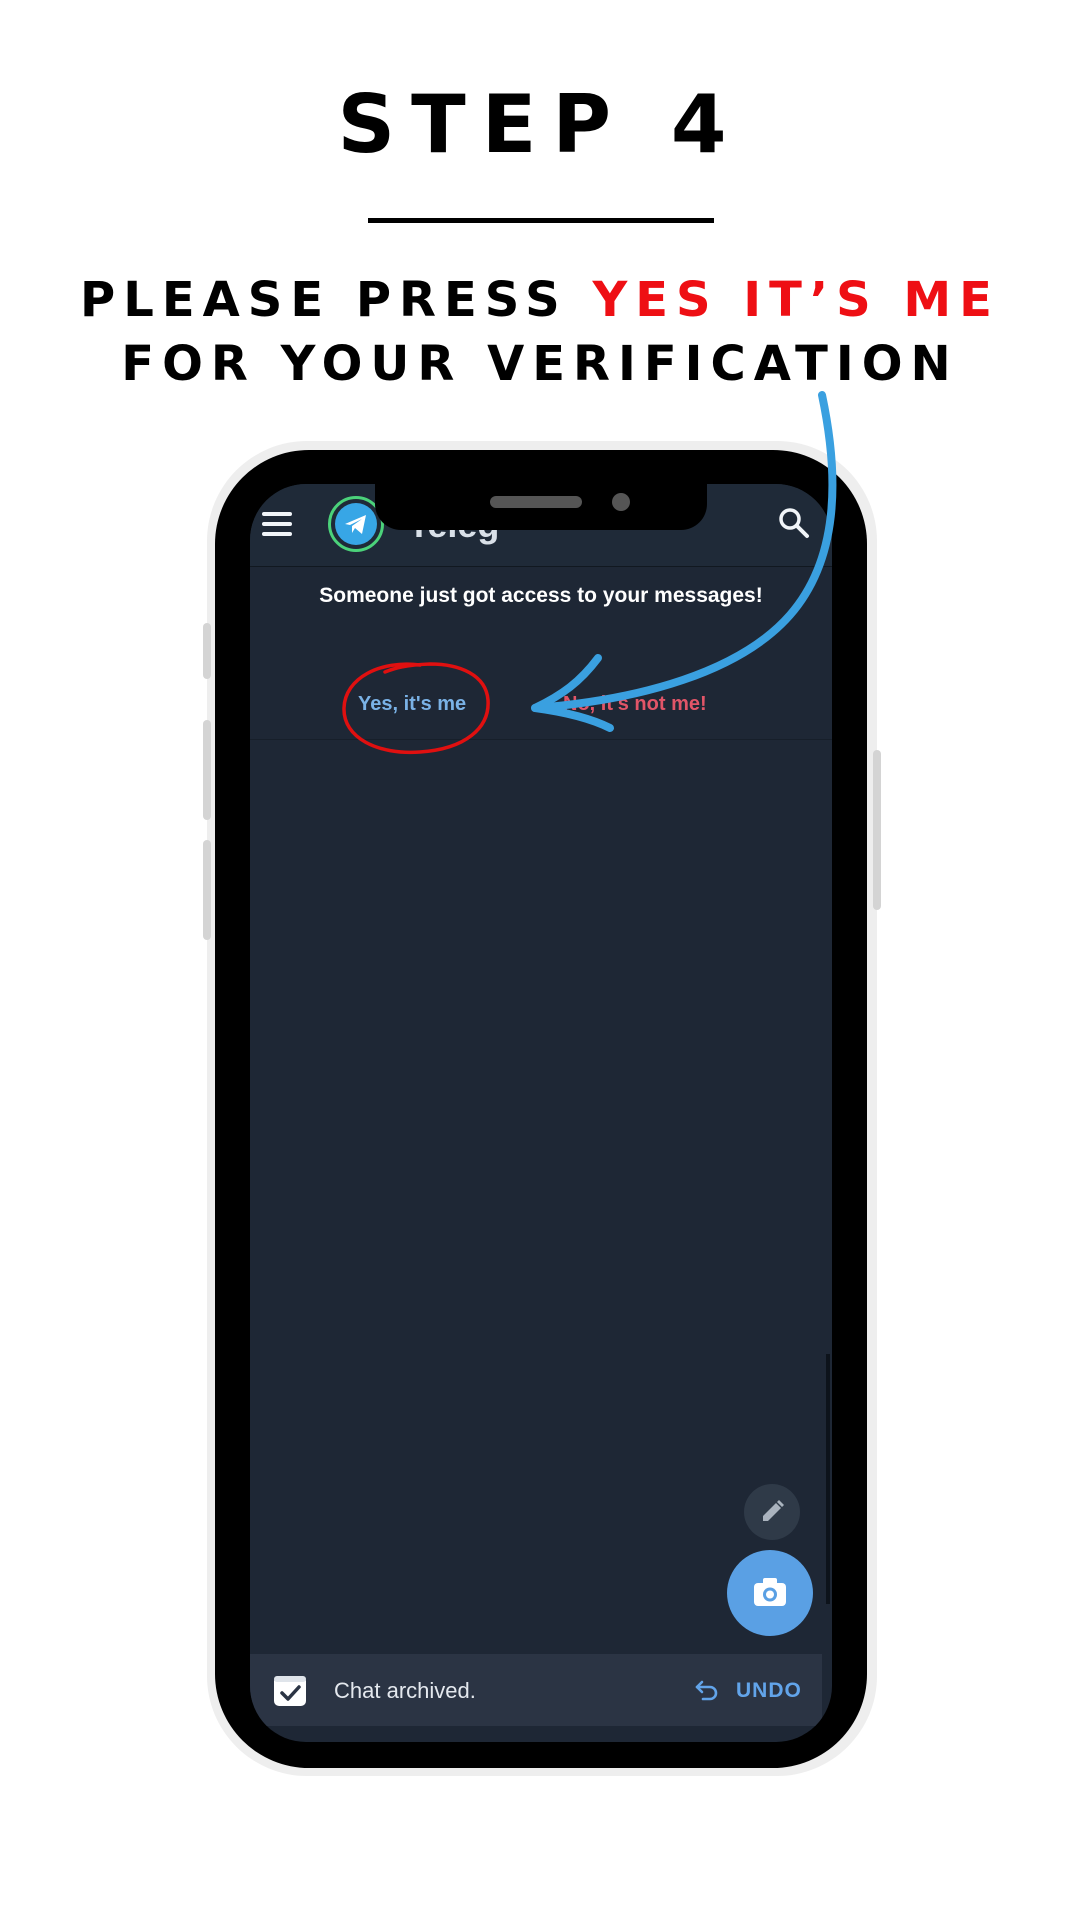  Describe the element at coordinates (877, 830) in the screenshot. I see `phone-power-button` at that location.